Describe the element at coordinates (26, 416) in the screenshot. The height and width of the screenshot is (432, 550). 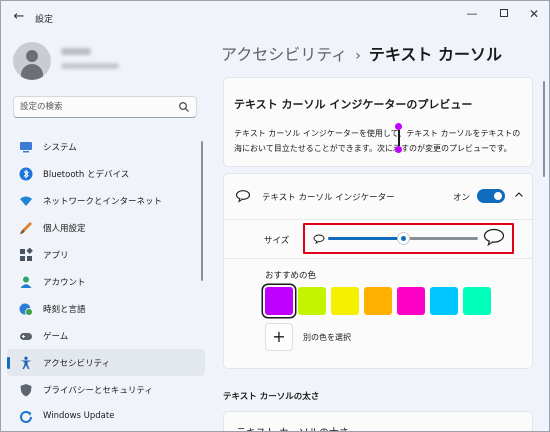
I see `windows-update-icon` at that location.